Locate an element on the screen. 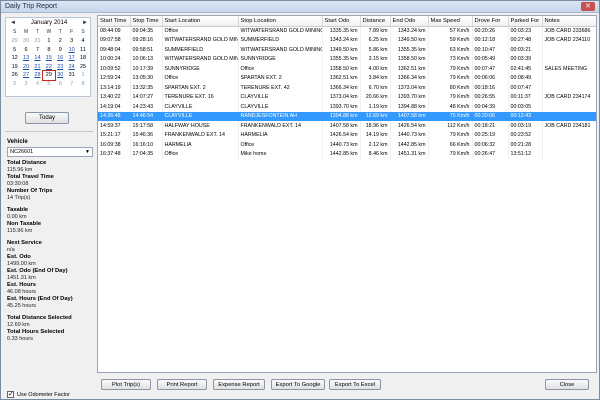 The image size is (600, 400). calendar-day: 28 is located at coordinates (37, 75).